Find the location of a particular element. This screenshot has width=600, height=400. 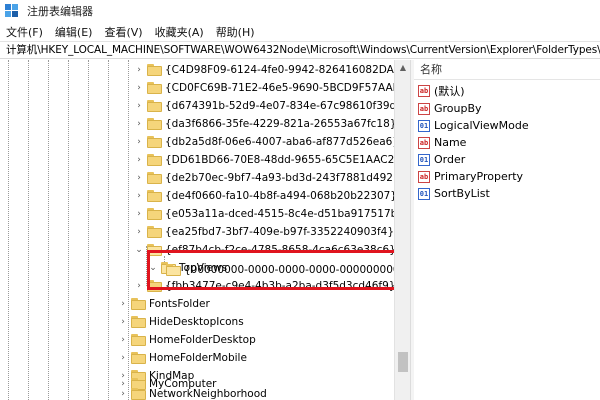

value-name: PrimaryProperty is located at coordinates (479, 176).